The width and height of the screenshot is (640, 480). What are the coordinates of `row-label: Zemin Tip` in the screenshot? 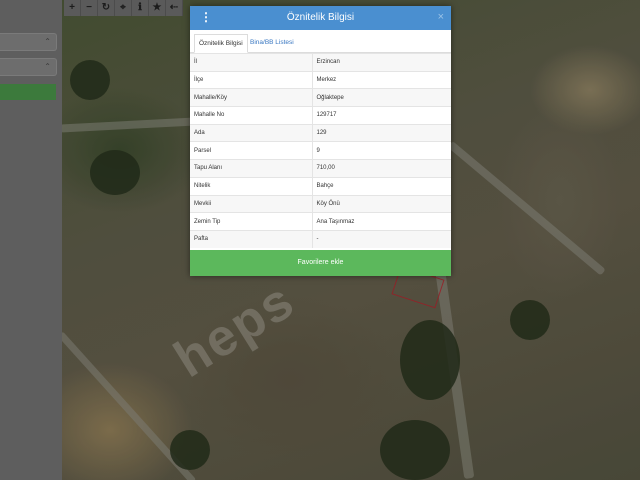 It's located at (251, 221).